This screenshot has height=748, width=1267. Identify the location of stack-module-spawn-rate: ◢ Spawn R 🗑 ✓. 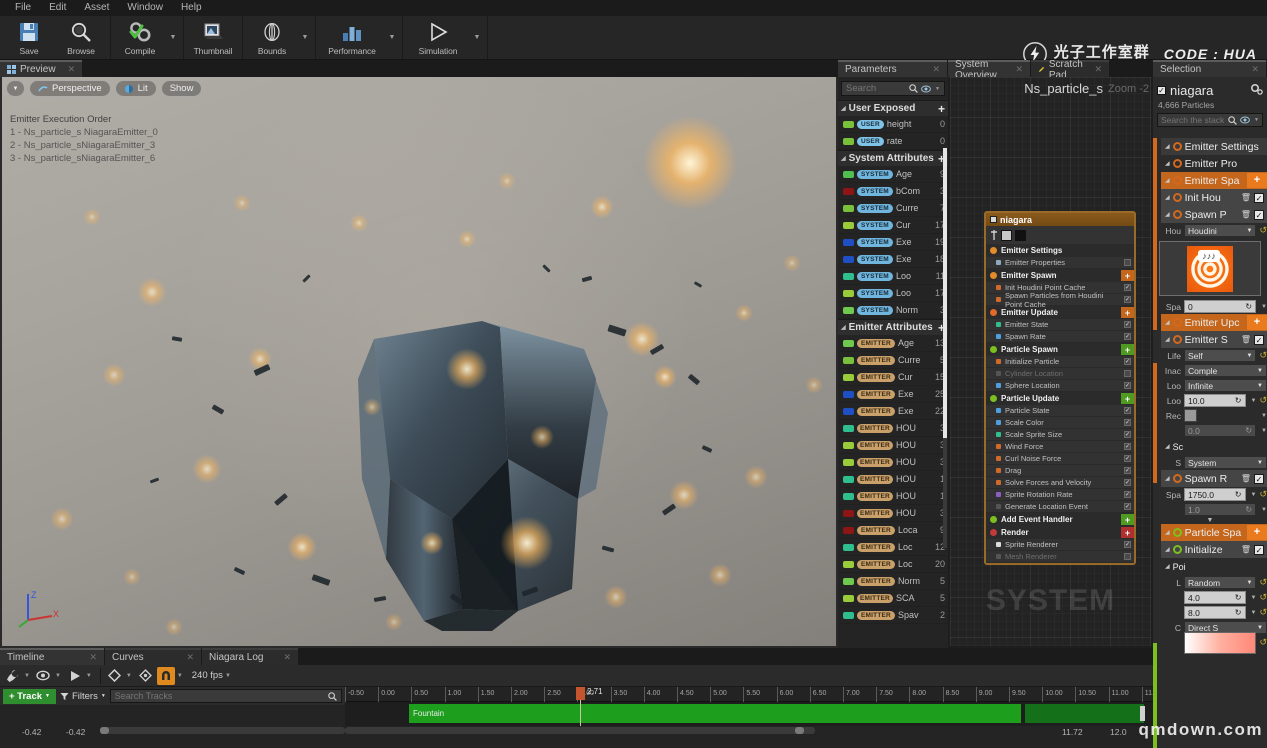
(1214, 478).